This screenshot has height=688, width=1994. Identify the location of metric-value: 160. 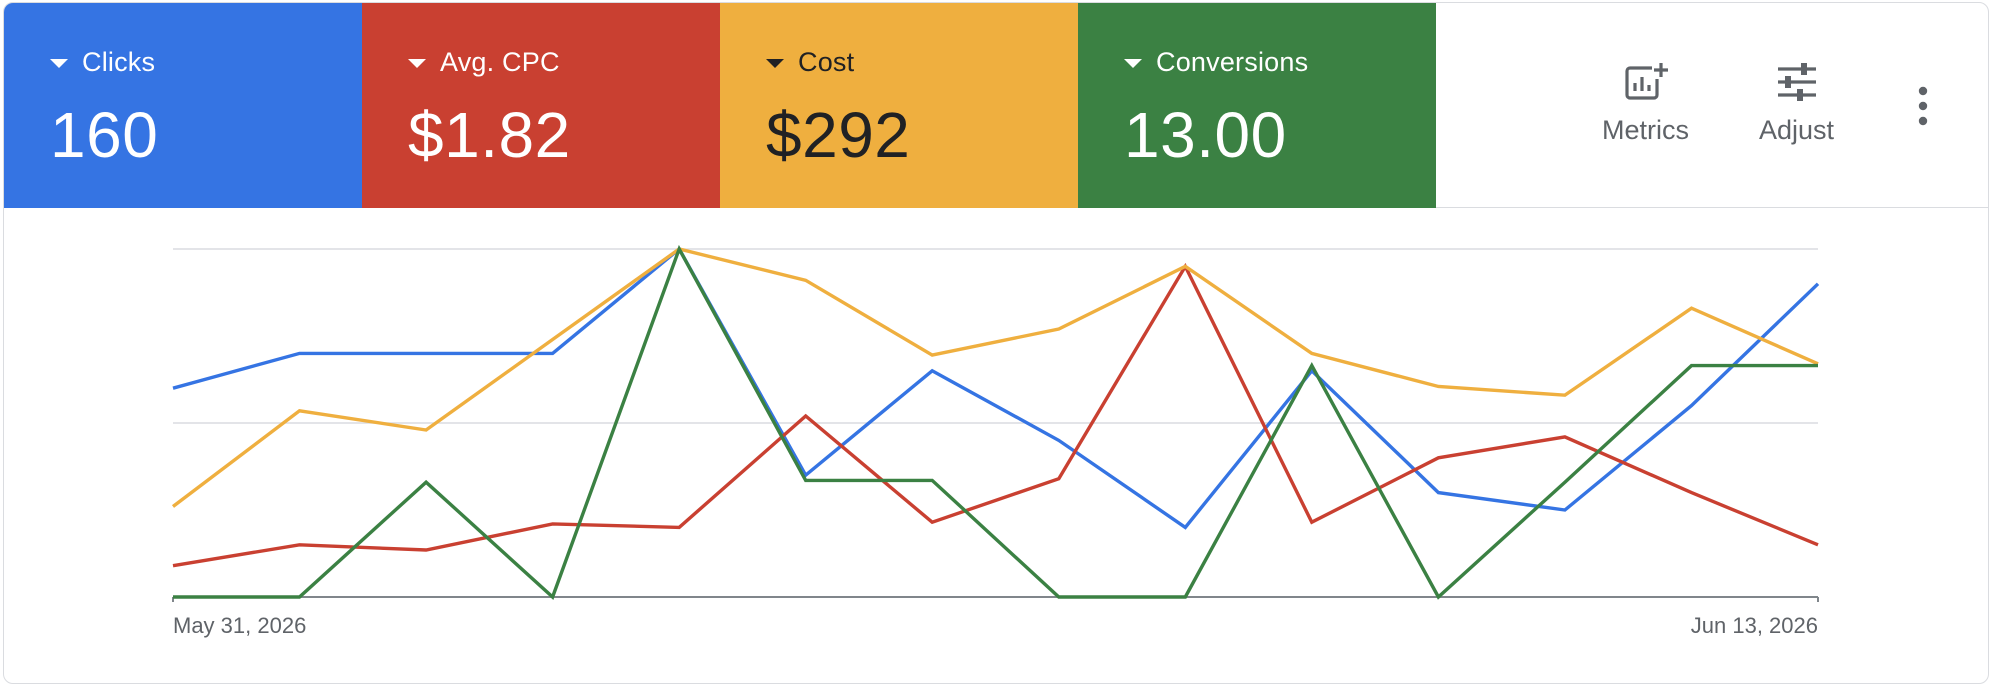
(104, 135).